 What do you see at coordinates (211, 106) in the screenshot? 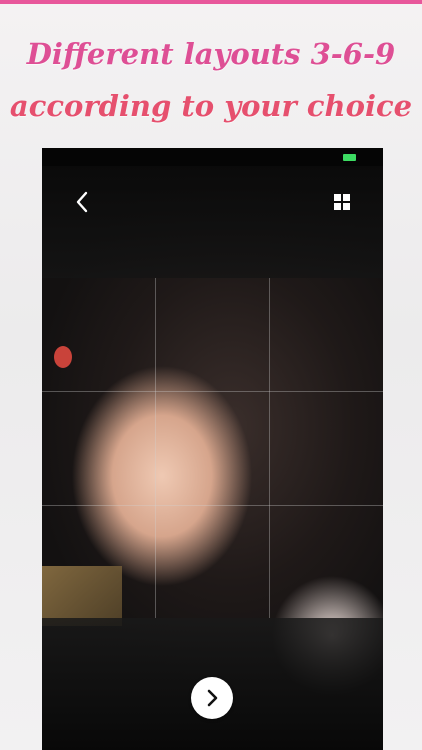
I see `headline-line-2: according to your choice` at bounding box center [211, 106].